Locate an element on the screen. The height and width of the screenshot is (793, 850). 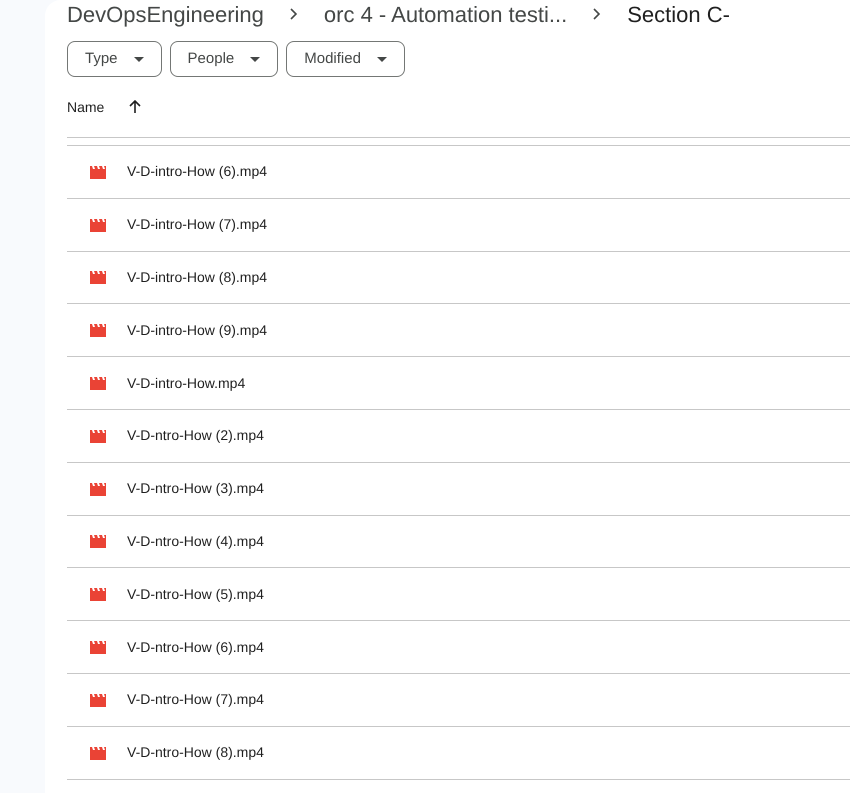
file-row: V-D-ntro-How (4).mp4 is located at coordinates (458, 542).